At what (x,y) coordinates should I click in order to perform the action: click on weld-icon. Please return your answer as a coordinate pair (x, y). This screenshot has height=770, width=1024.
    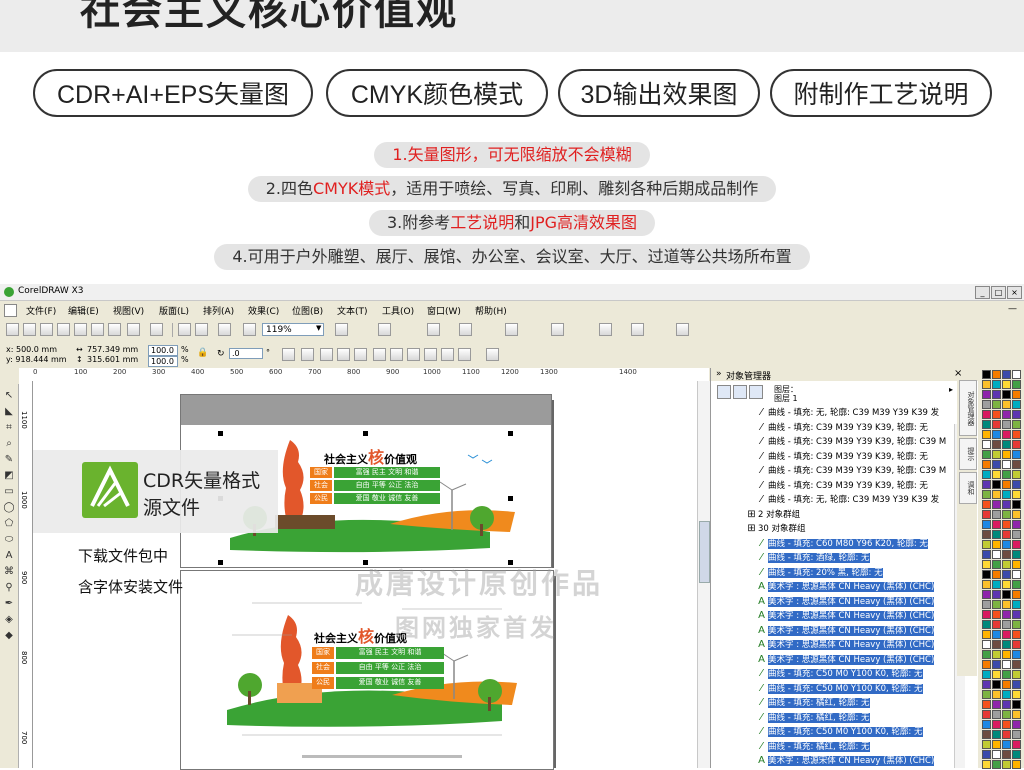
    Looking at the image, I should click on (379, 354).